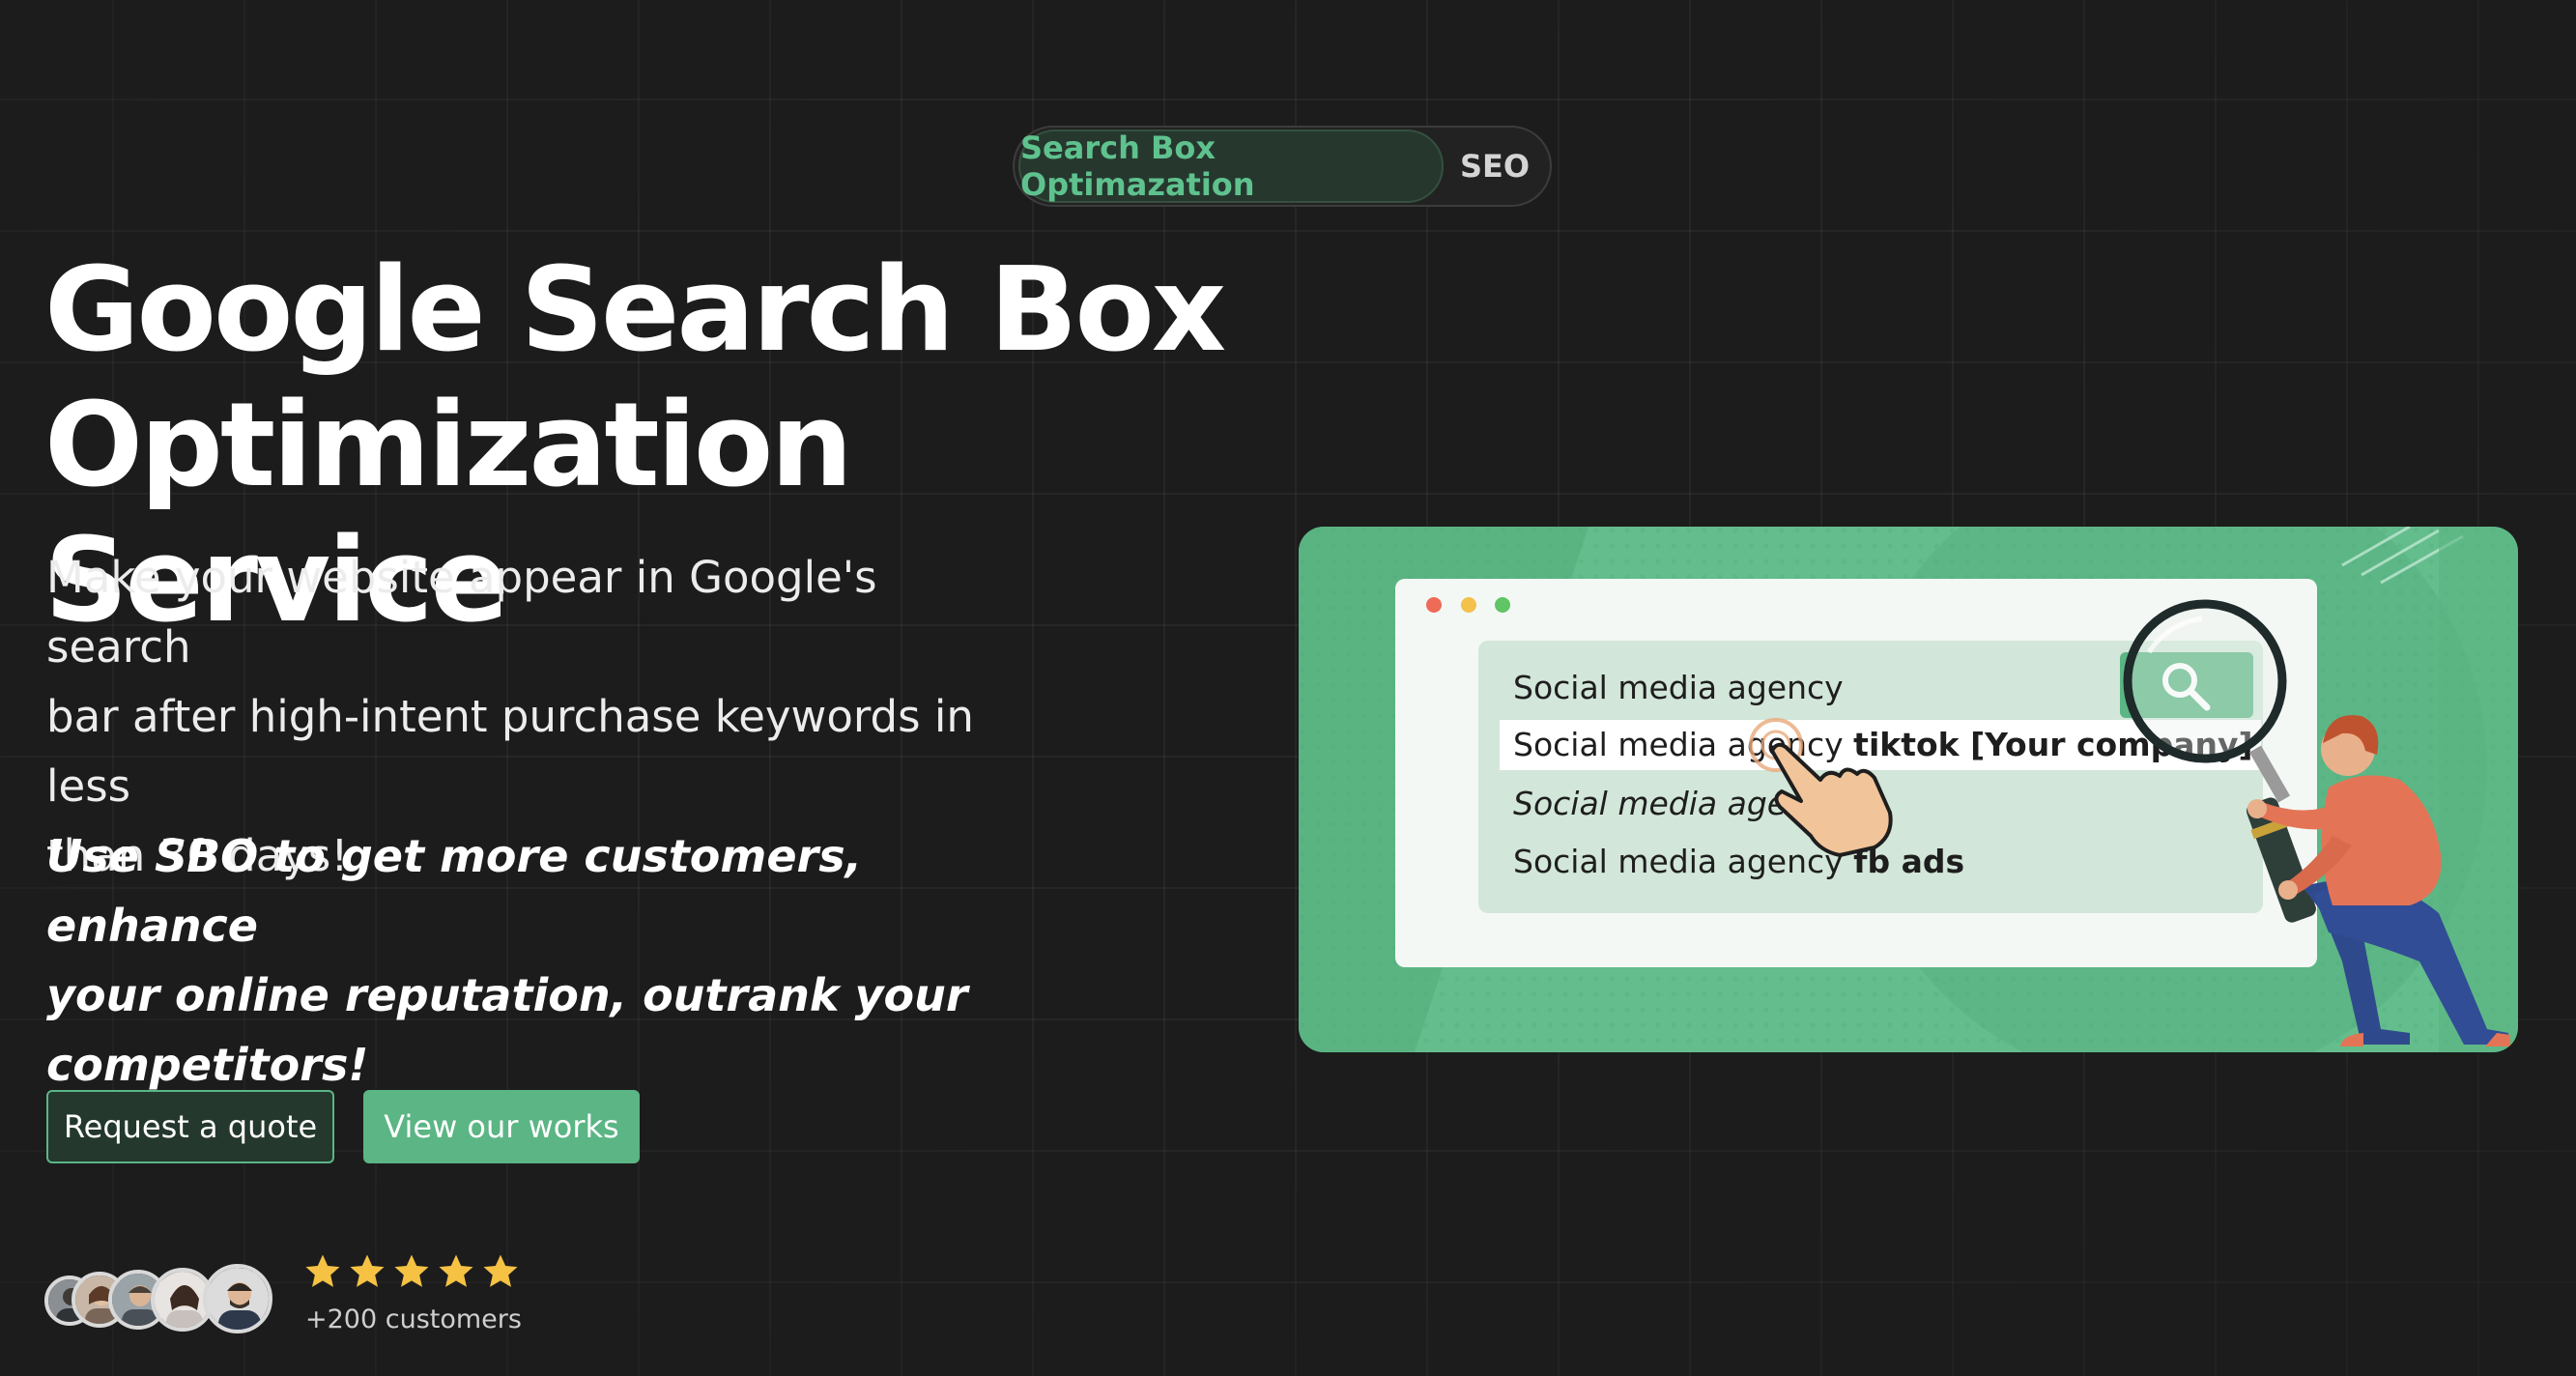 This screenshot has width=2576, height=1376. Describe the element at coordinates (1679, 688) in the screenshot. I see `suggestion-item: Social media agency` at that location.